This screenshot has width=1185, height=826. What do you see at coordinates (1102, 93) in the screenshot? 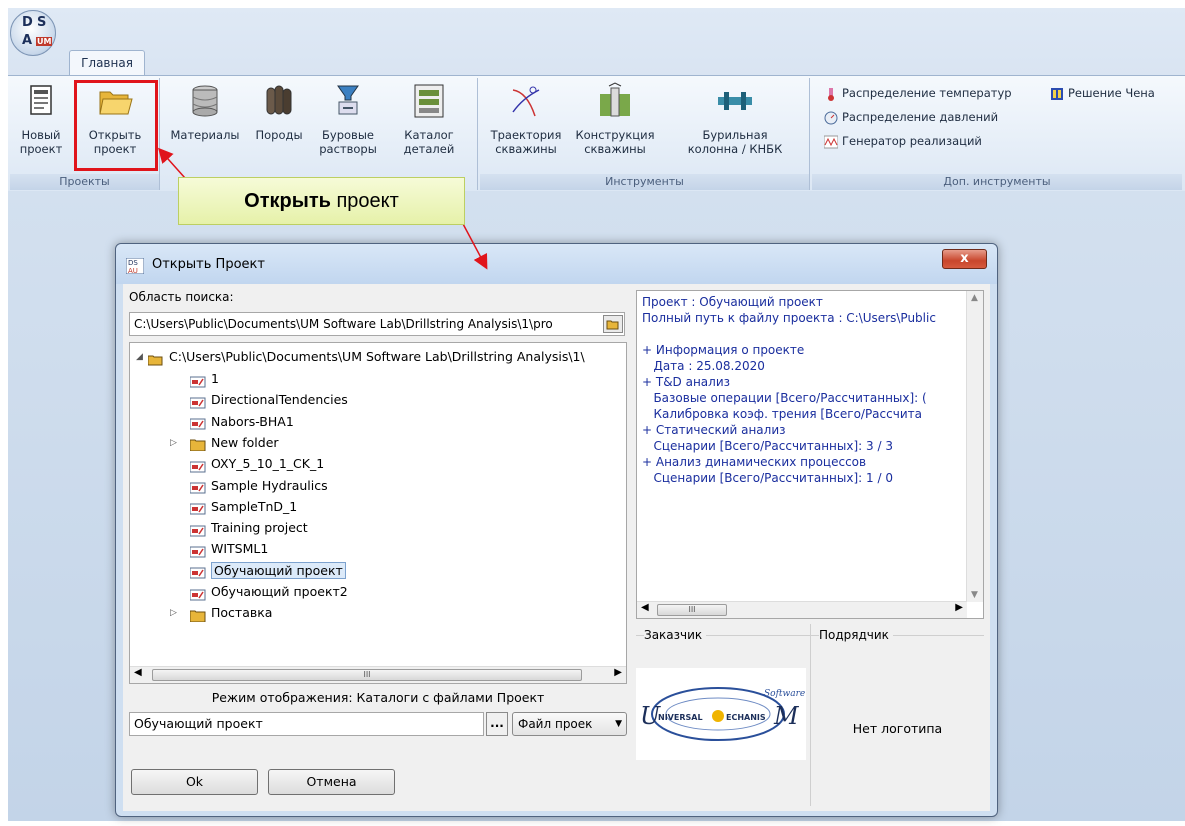
I see `chen-solution-button: Решение Чена` at bounding box center [1102, 93].